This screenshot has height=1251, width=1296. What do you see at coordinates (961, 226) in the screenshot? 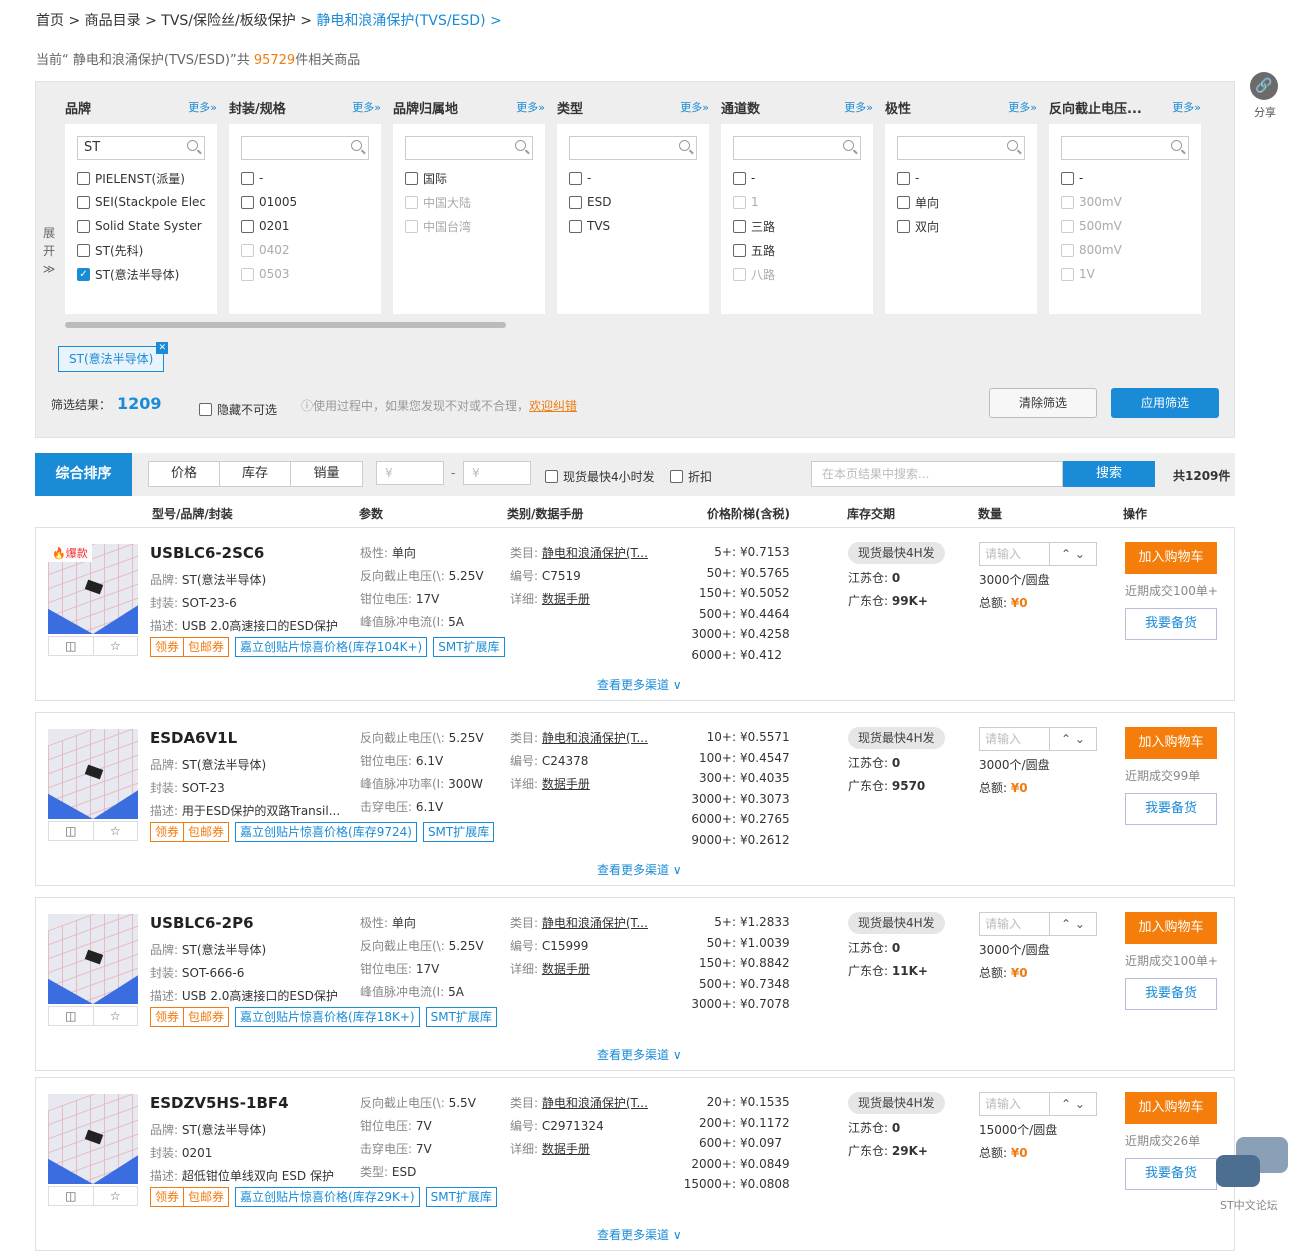
I see `filter-option: 双向` at bounding box center [961, 226].